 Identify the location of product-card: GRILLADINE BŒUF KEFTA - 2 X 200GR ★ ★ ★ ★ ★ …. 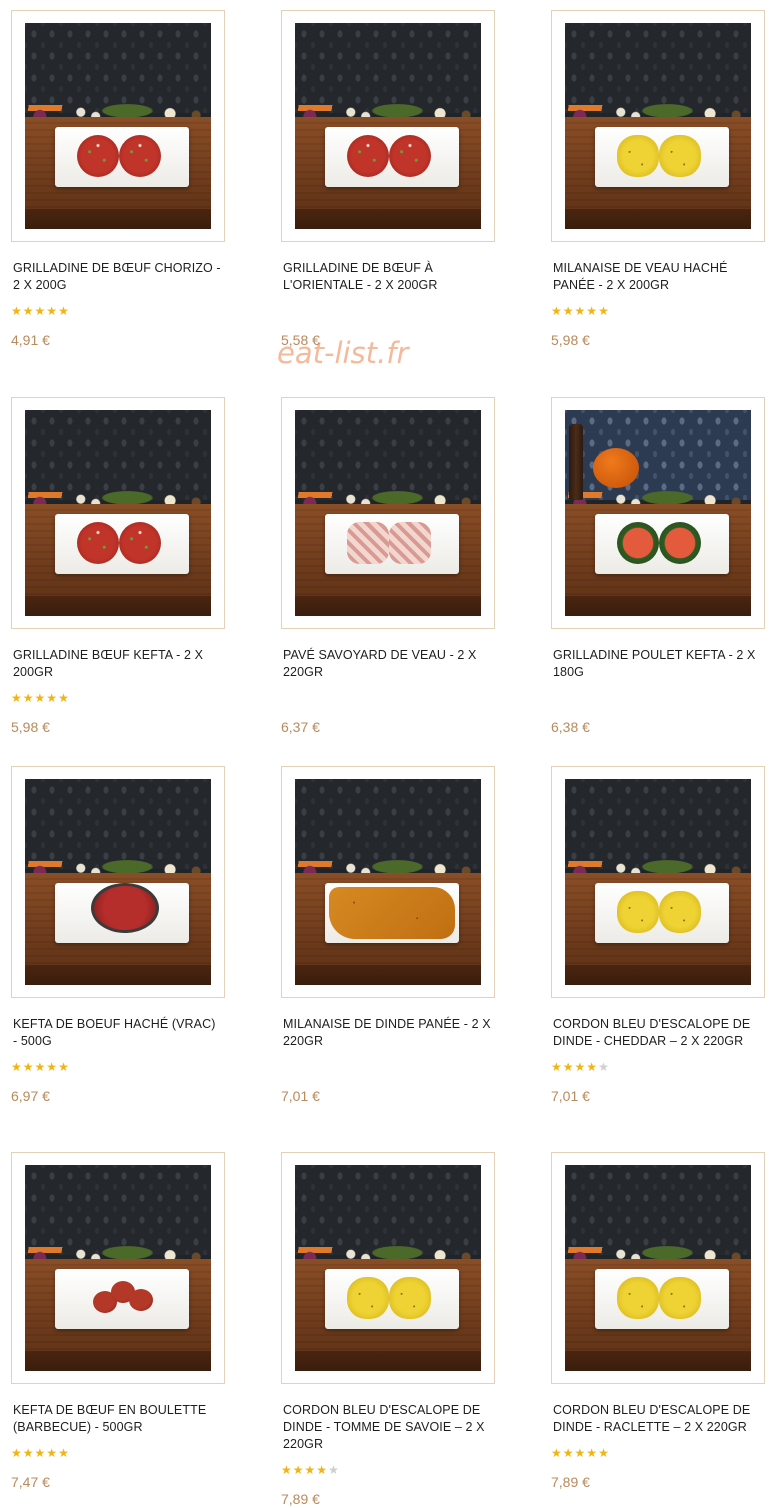
(118, 566).